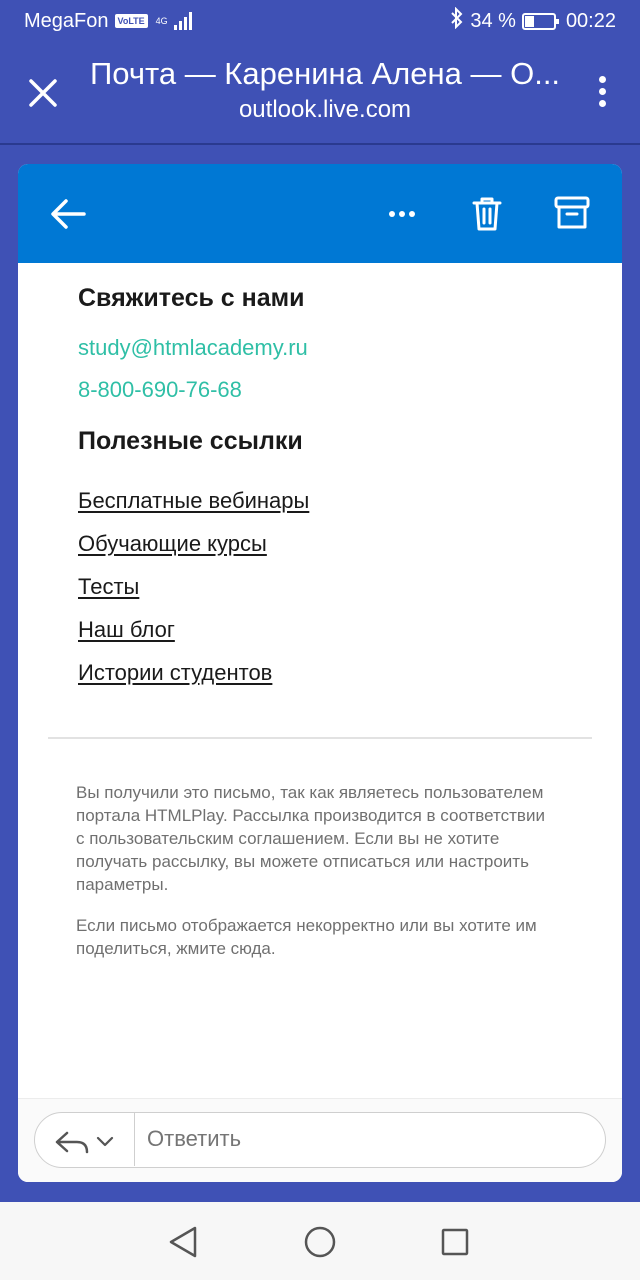 The width and height of the screenshot is (640, 1280). I want to click on links-heading: Полезные ссылки, so click(190, 441).